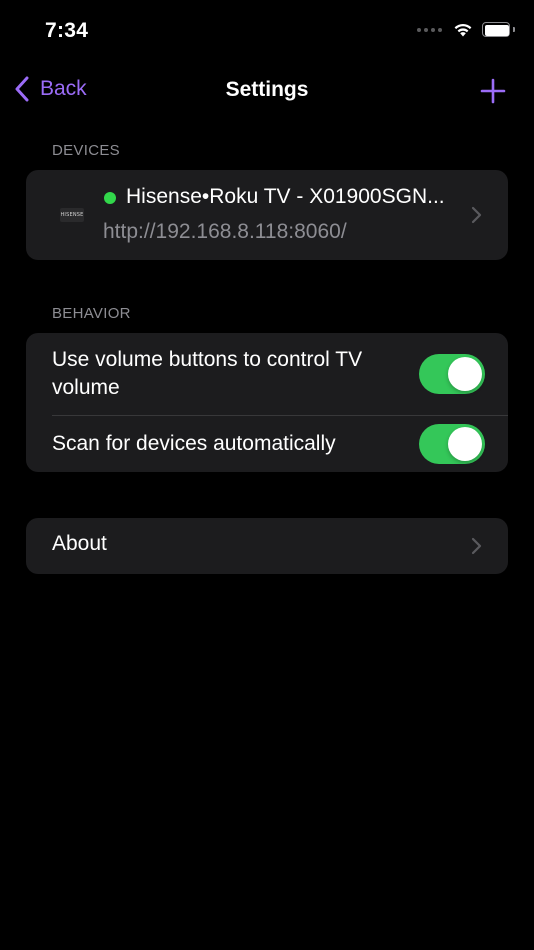  I want to click on volume-buttons-label: Use volume buttons to control TV volume, so click(207, 373).